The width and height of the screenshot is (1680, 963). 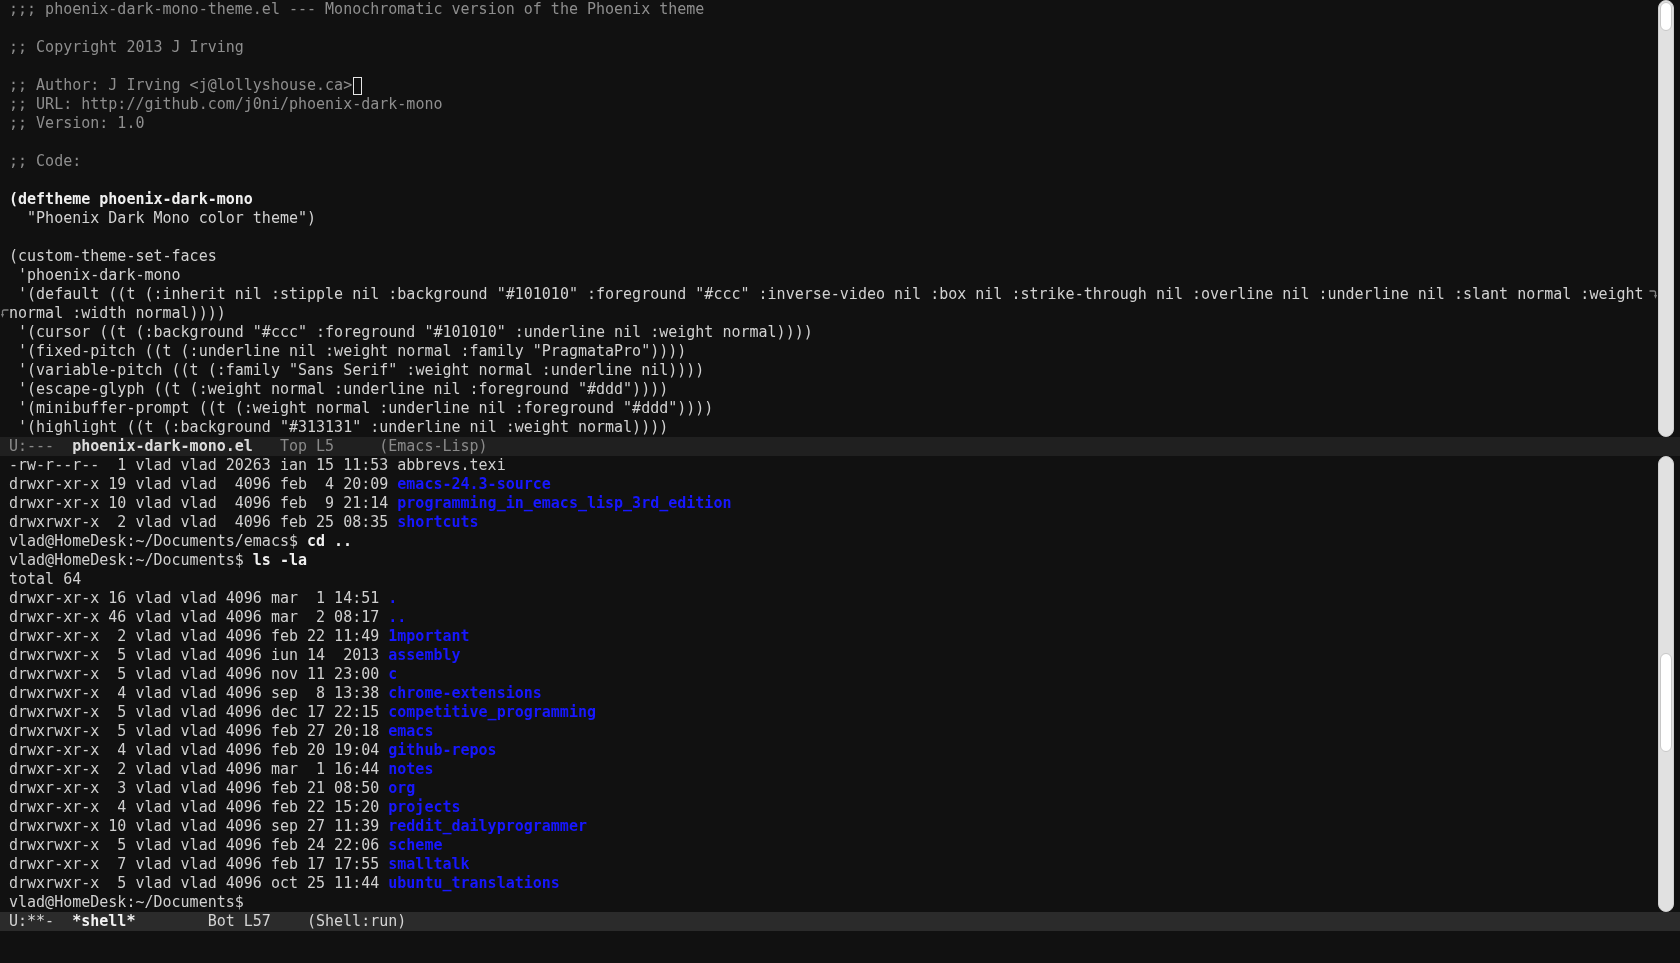 What do you see at coordinates (330, 541) in the screenshot?
I see `shell-command: cd ..` at bounding box center [330, 541].